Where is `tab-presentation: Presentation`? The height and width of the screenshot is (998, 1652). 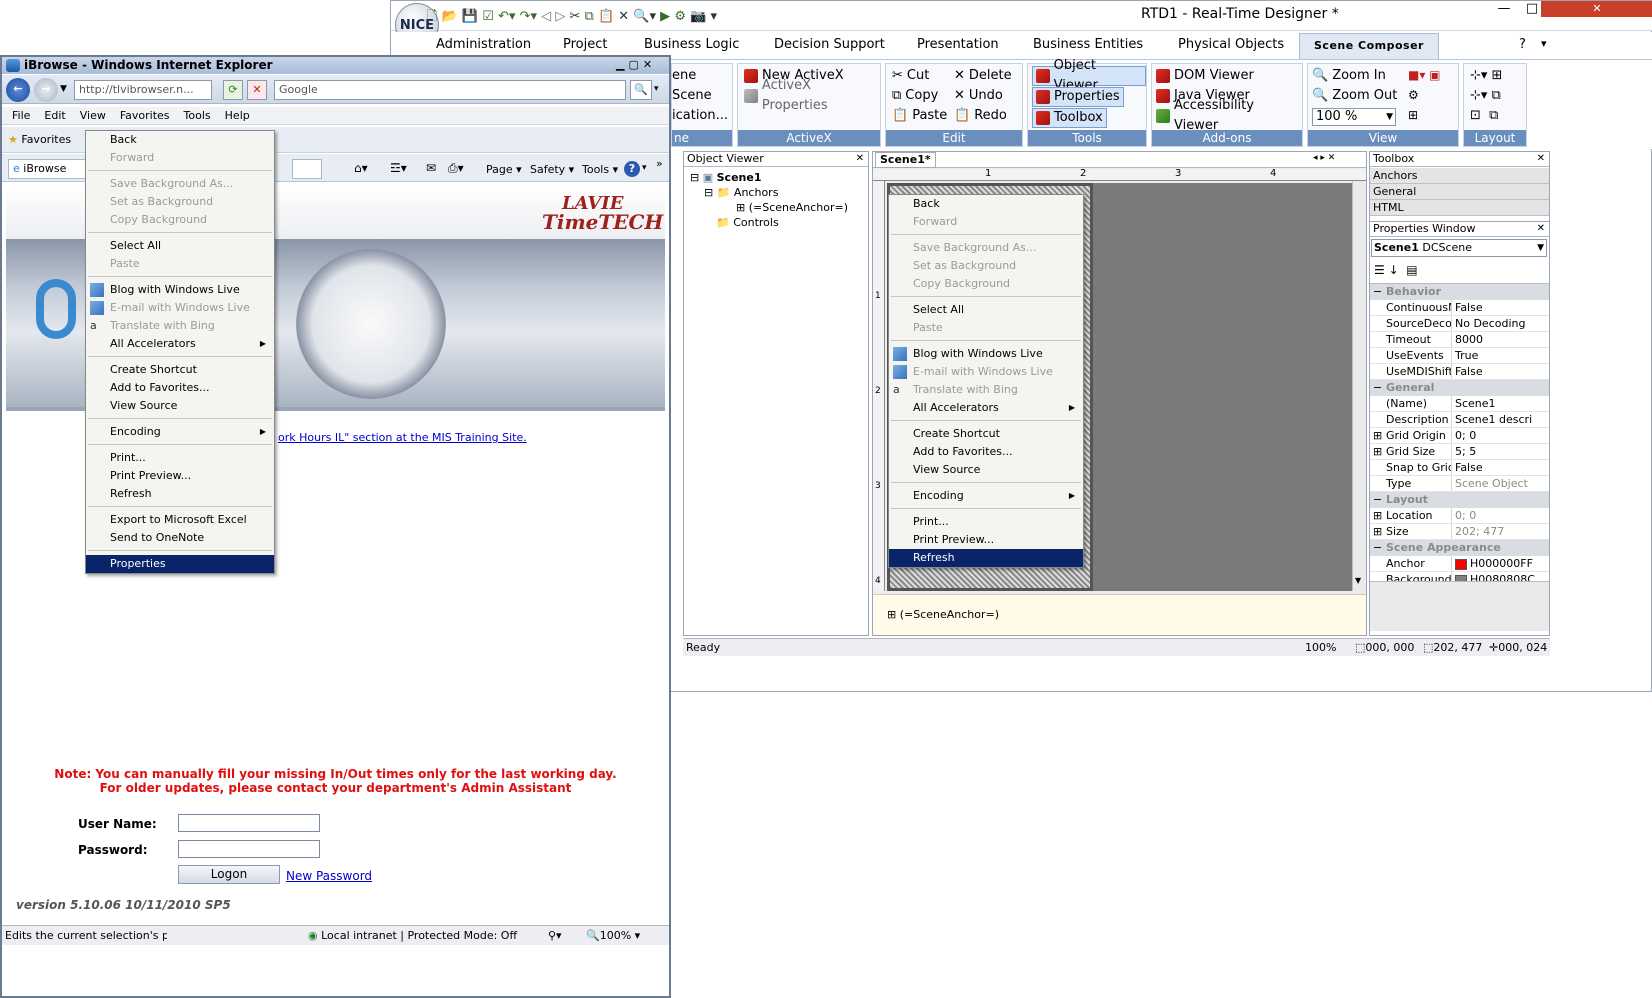
tab-presentation: Presentation is located at coordinates (958, 44).